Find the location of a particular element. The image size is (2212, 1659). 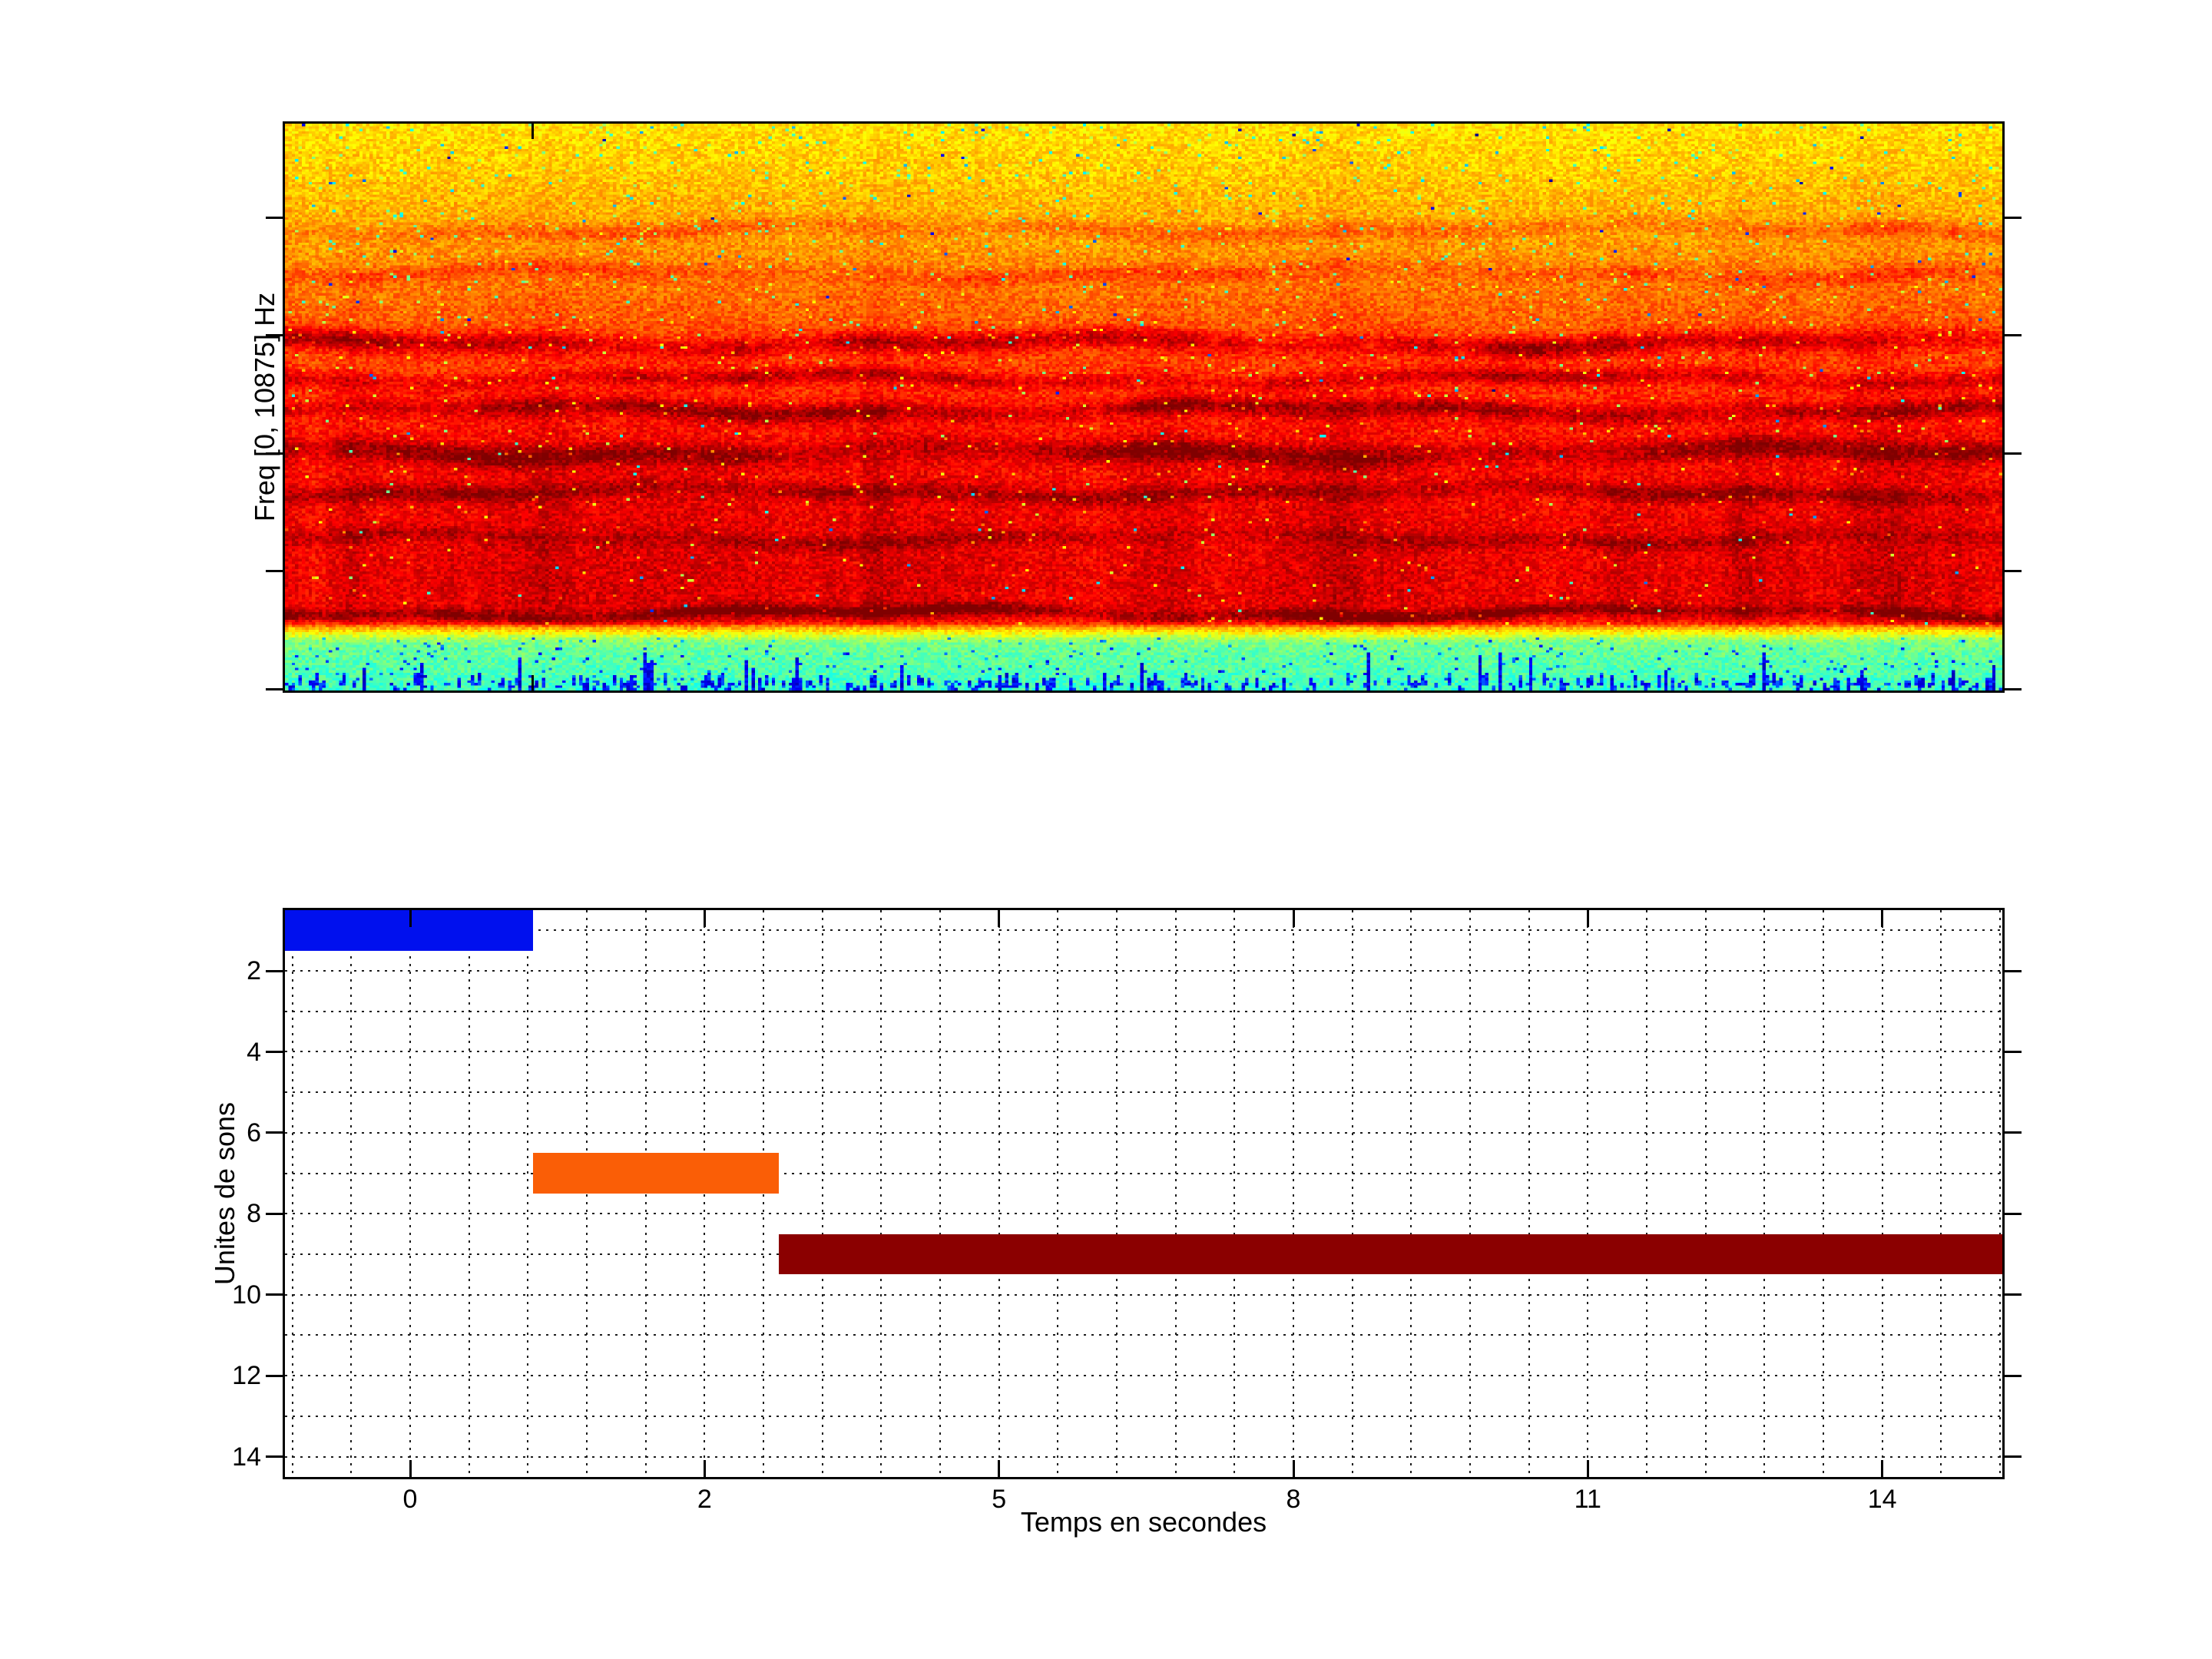

x-tick-label: 8 is located at coordinates (1293, 1500).